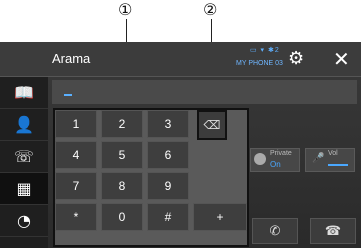 Image resolution: width=361 pixels, height=248 pixels. I want to click on phonebook-icon: 📖, so click(24, 92).